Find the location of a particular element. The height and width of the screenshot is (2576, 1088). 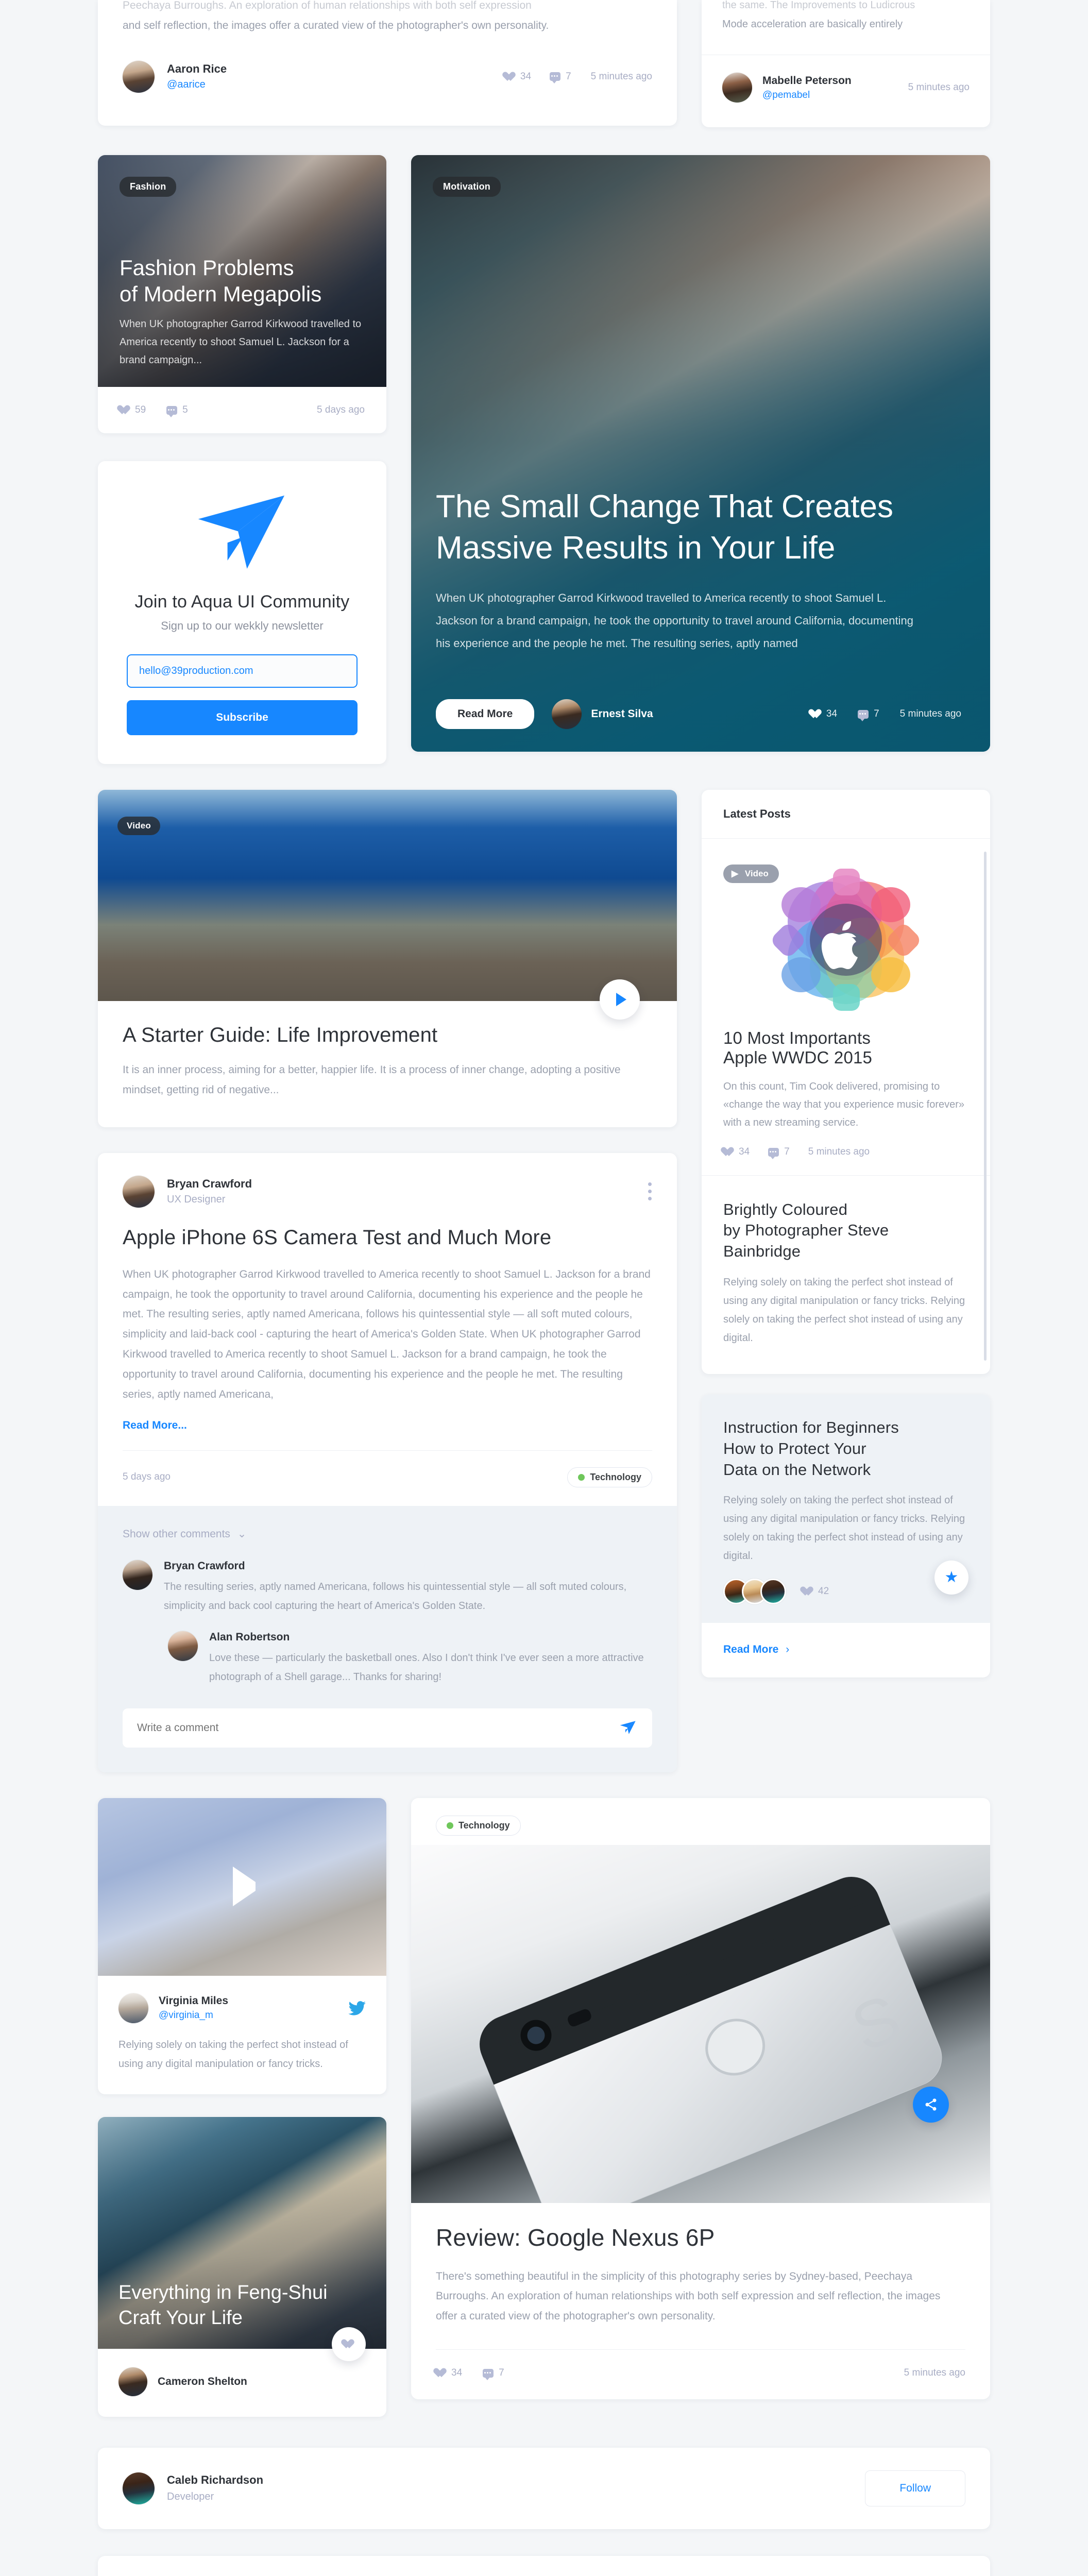

starter-guide-title: A Starter Guide: Life Improvement is located at coordinates (280, 1035).